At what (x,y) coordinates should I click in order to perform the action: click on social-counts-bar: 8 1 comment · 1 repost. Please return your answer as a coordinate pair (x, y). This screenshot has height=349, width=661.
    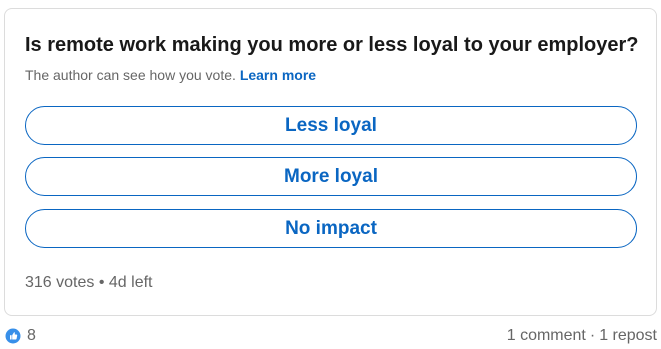
    Looking at the image, I should click on (331, 336).